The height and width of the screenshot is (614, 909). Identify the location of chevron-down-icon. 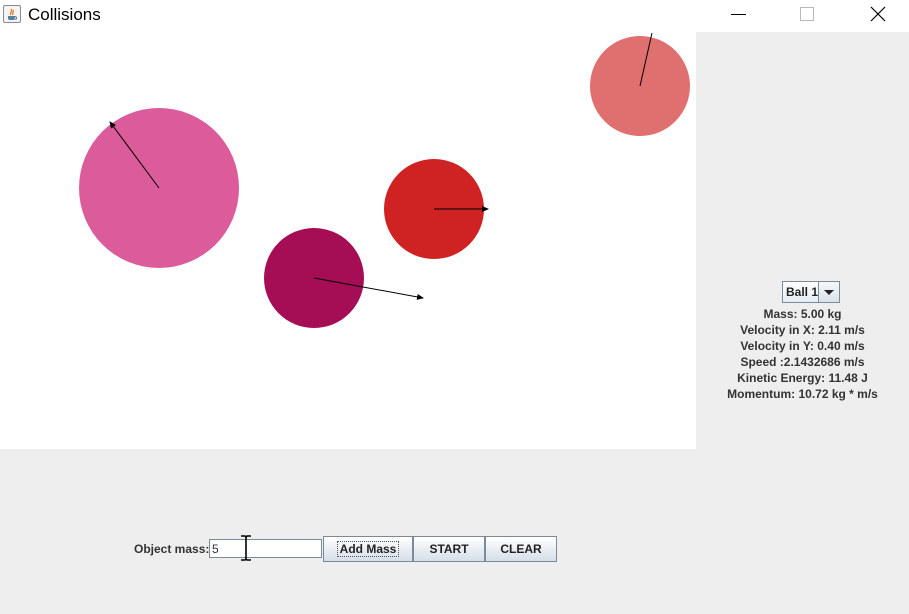
(829, 292).